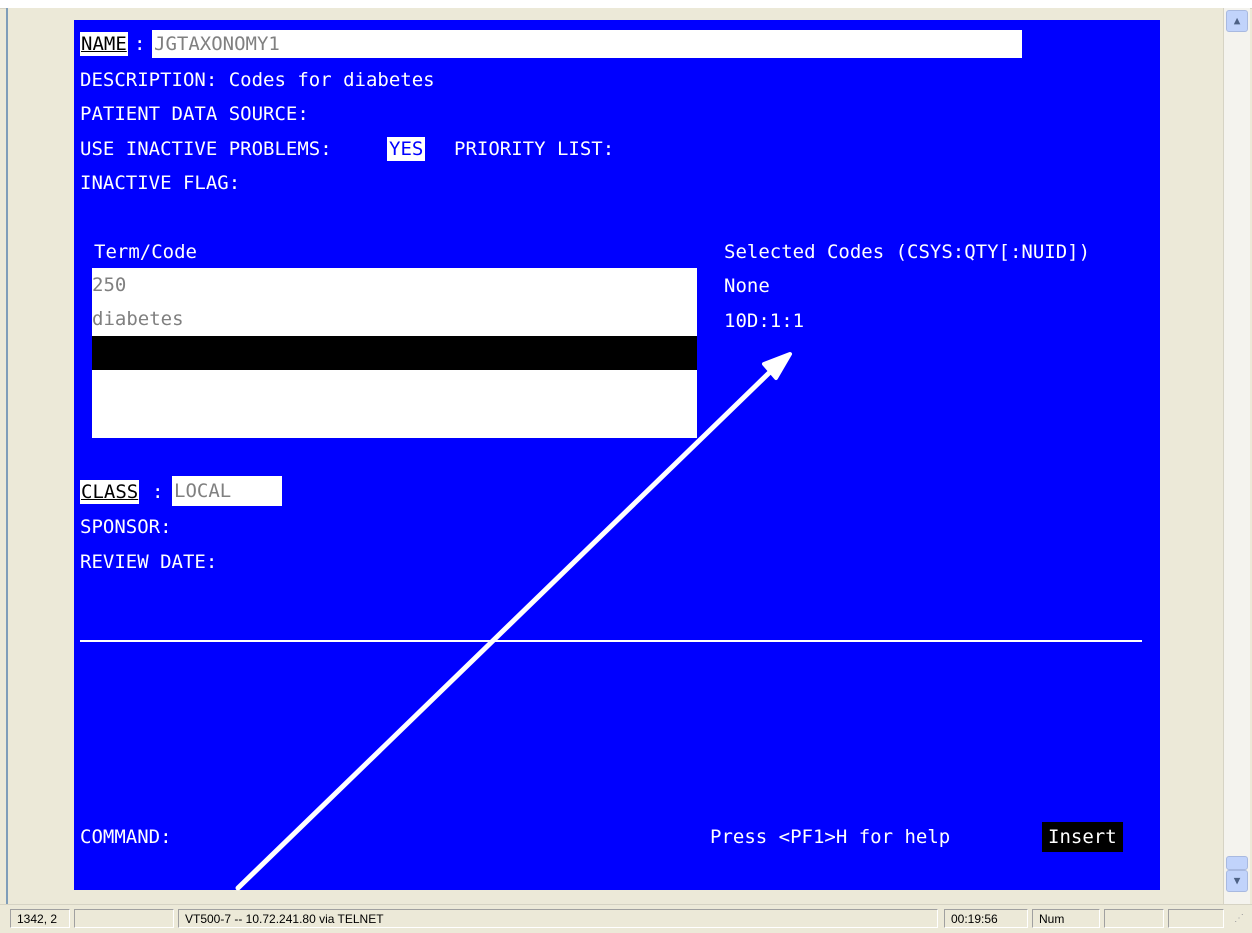  I want to click on use-inactive-problems-value: YES, so click(406, 149).